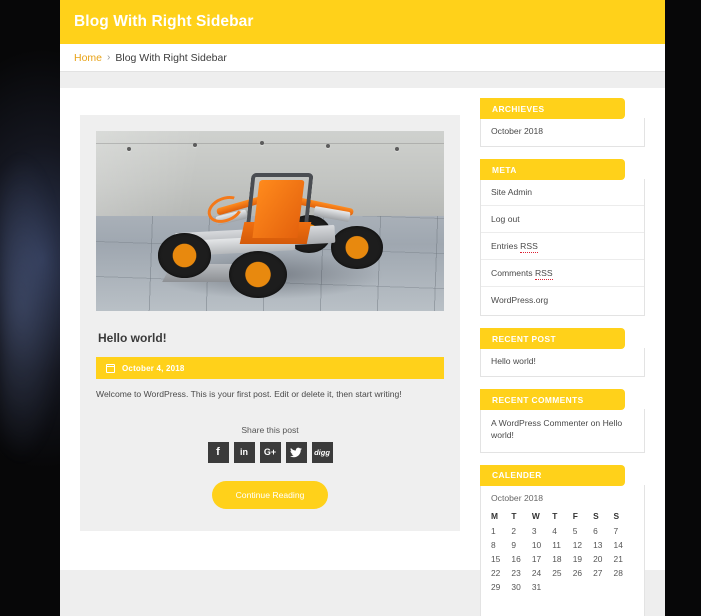 The width and height of the screenshot is (701, 616). Describe the element at coordinates (624, 545) in the screenshot. I see `calendar-day: 14` at that location.